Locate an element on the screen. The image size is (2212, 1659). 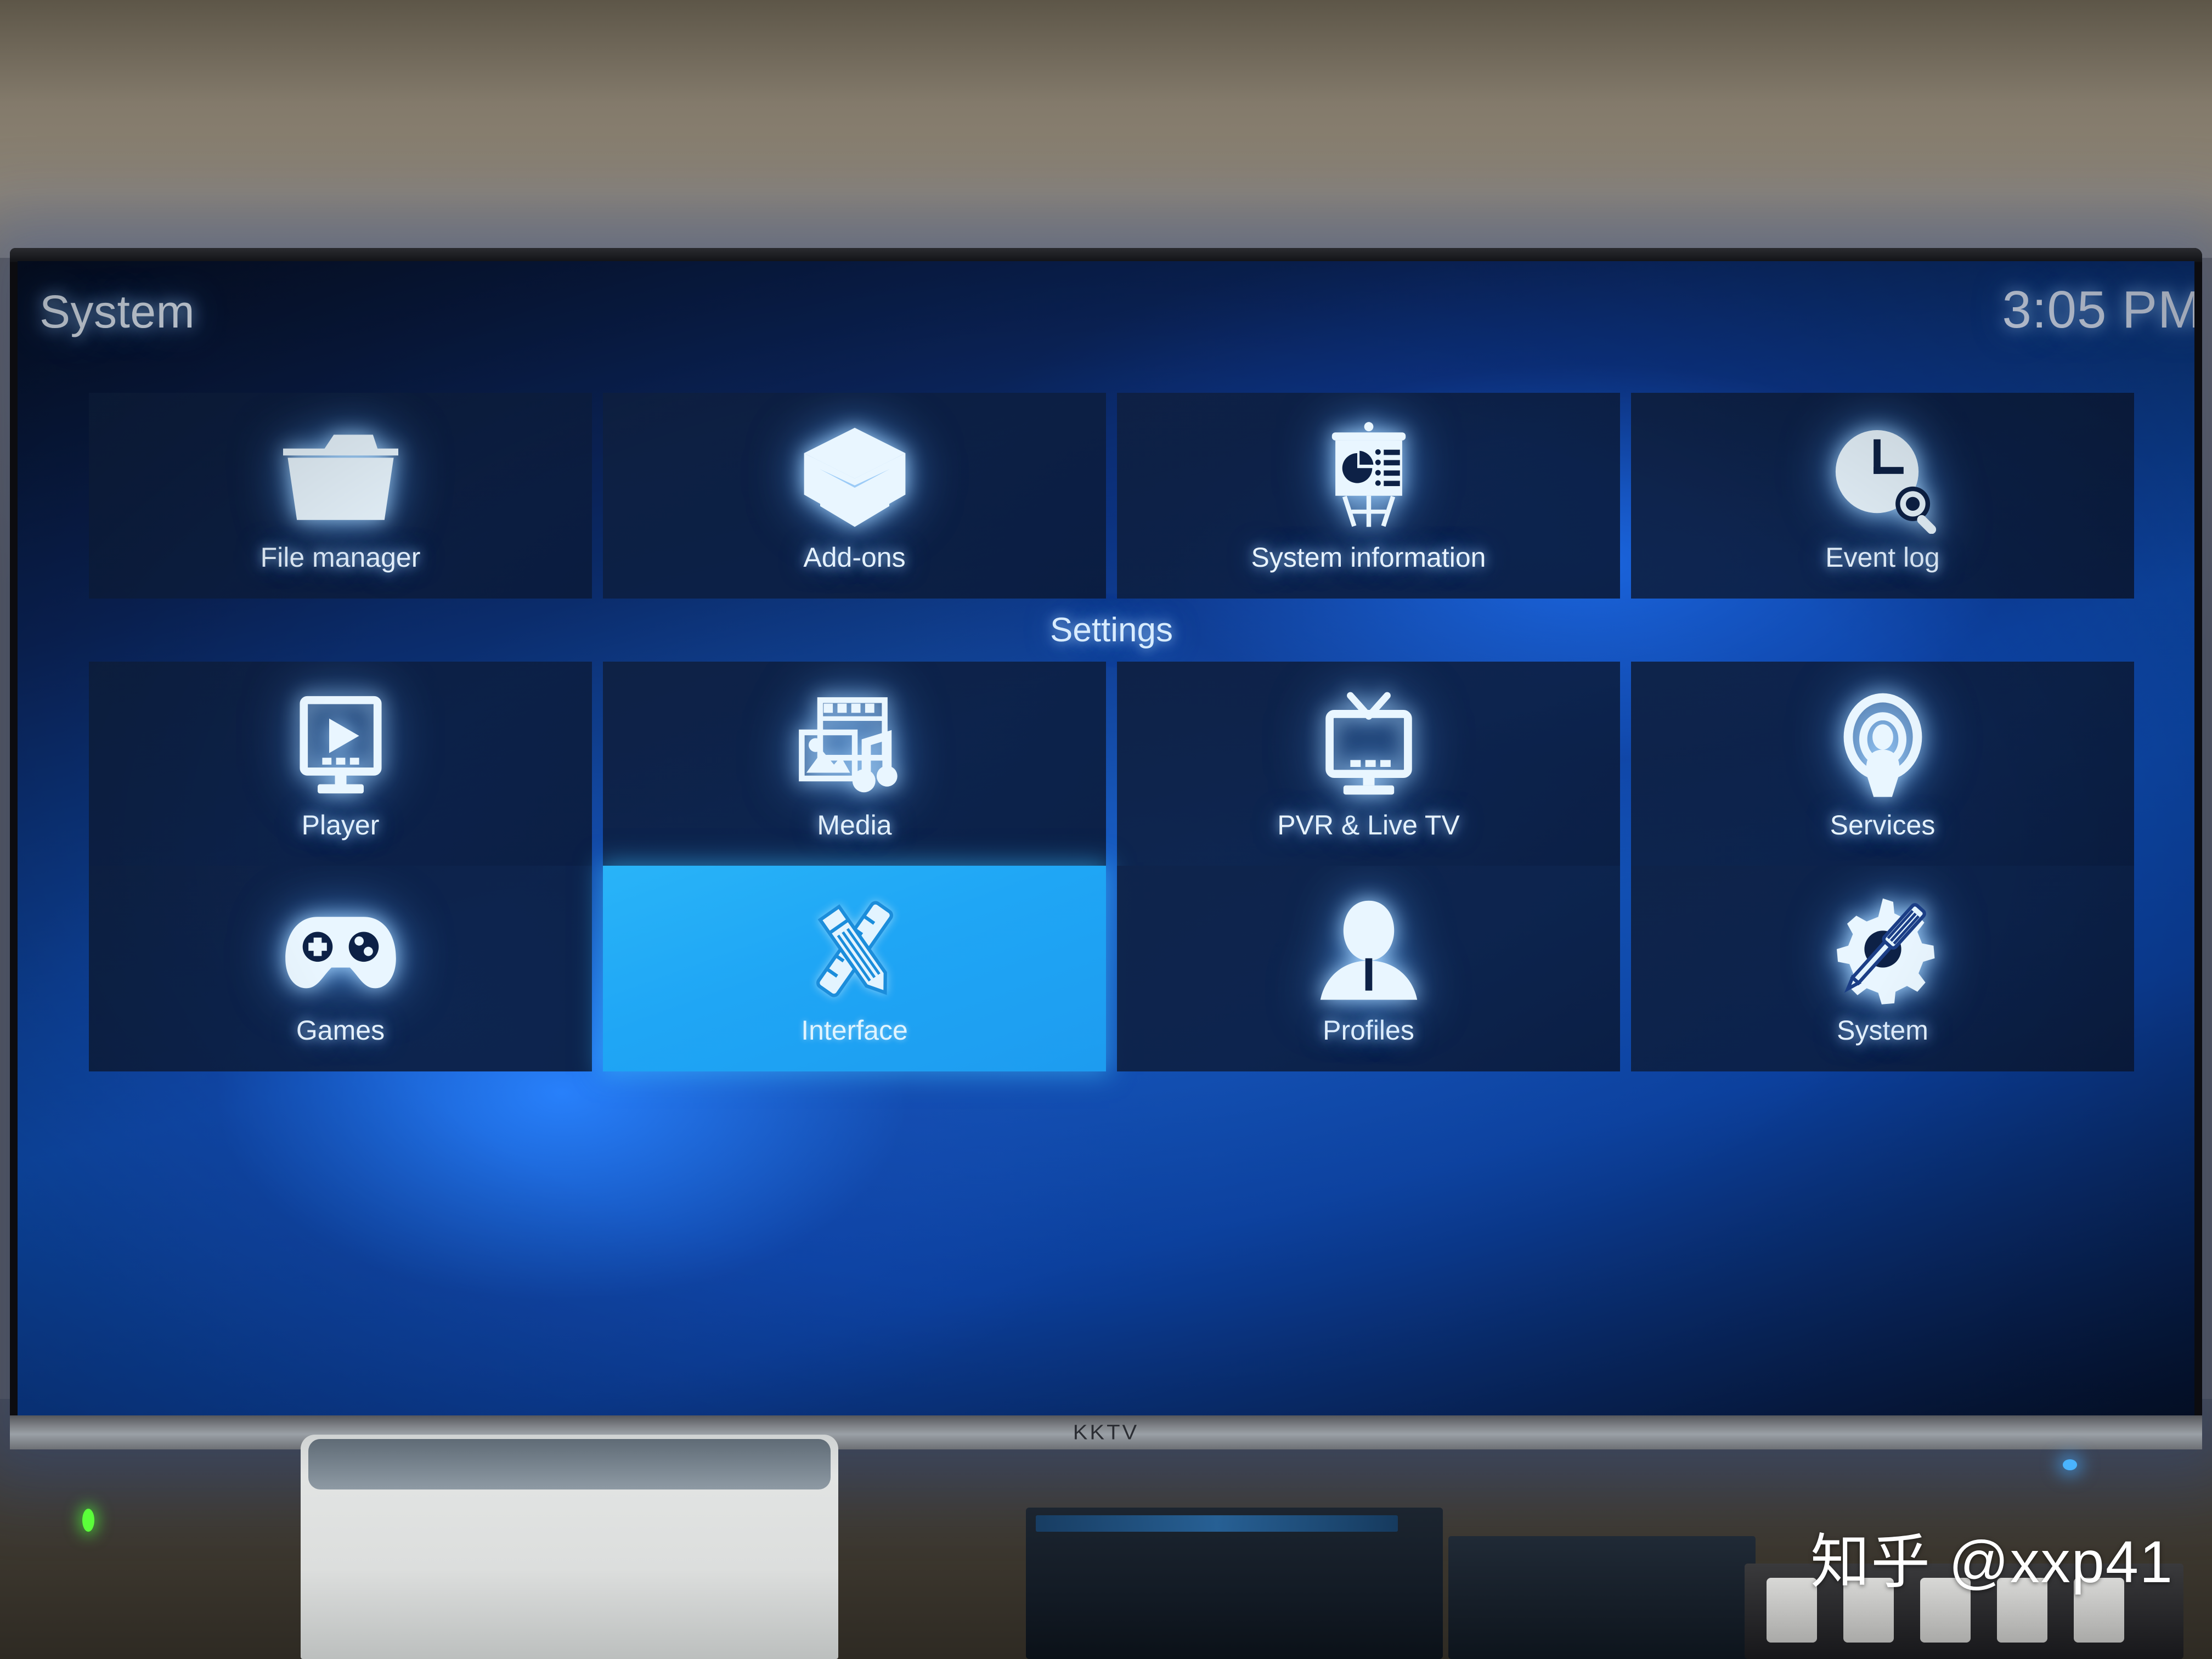
set-top-box-panel is located at coordinates (1217, 1524).